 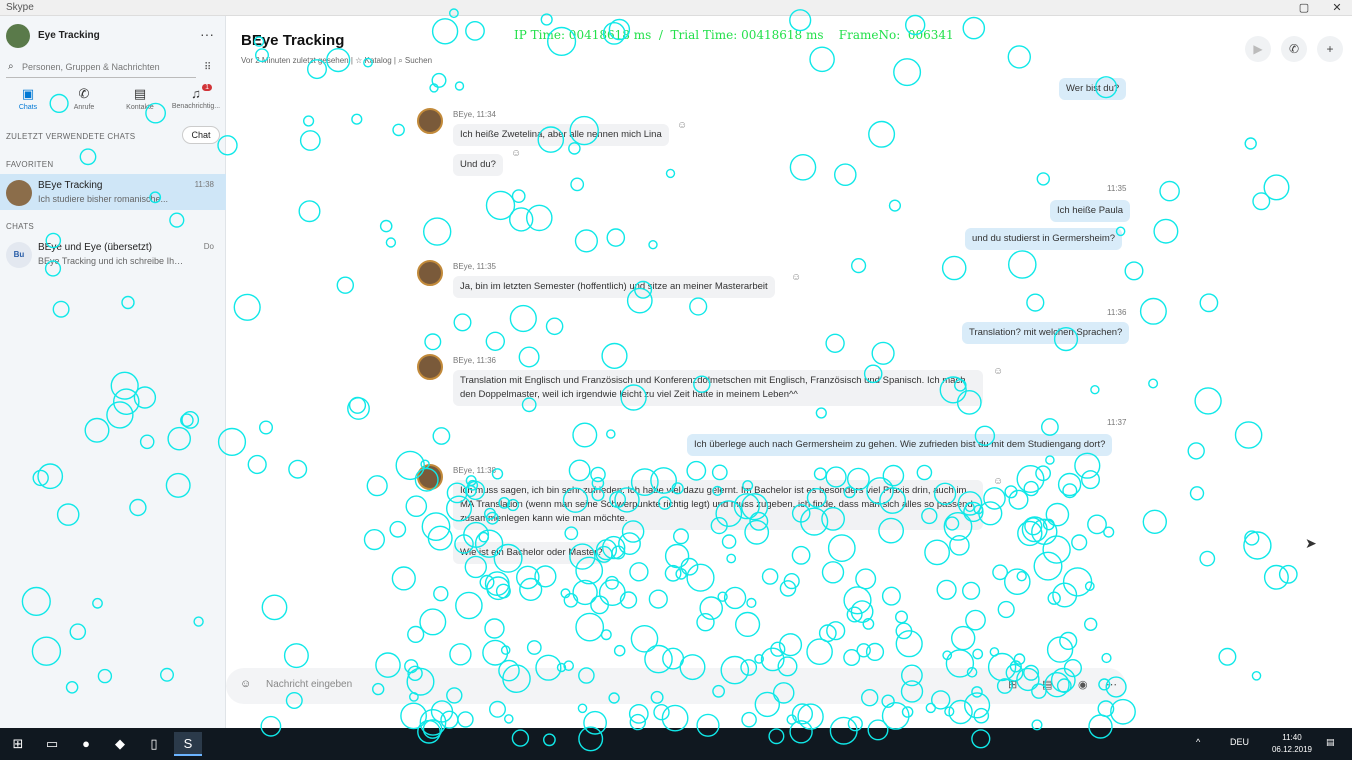 What do you see at coordinates (474, 360) in the screenshot?
I see `message-sender: BEye, 11:36` at bounding box center [474, 360].